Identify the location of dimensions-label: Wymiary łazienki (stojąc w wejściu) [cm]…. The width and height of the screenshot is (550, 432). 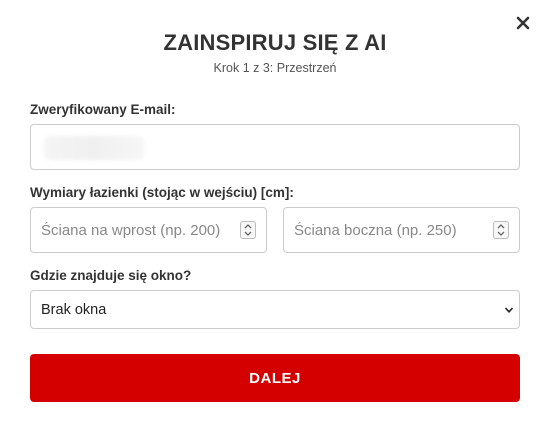
(162, 192).